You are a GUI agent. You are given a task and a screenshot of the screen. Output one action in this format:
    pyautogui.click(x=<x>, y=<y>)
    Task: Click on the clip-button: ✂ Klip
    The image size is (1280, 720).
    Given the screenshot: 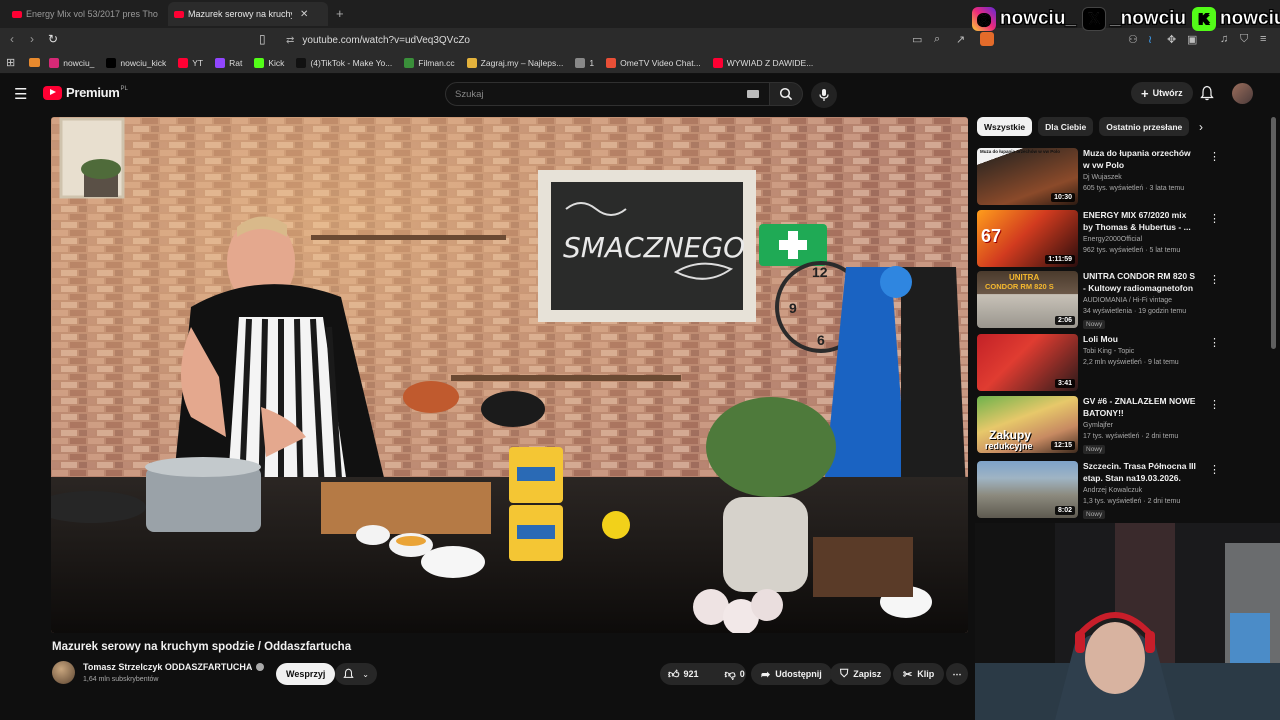 What is the action you would take?
    pyautogui.click(x=919, y=674)
    